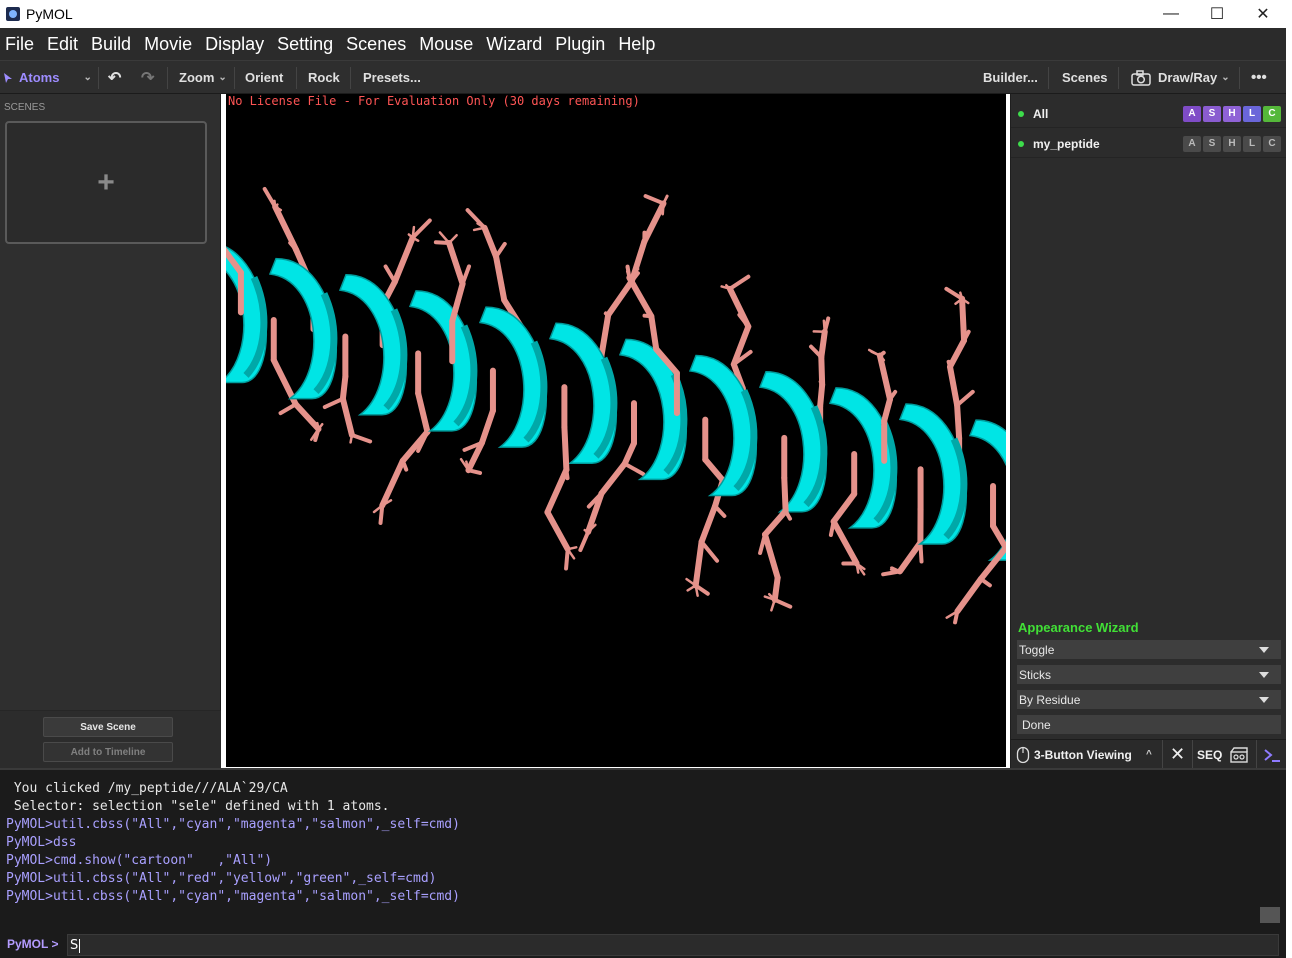 The image size is (1292, 958). What do you see at coordinates (1084, 754) in the screenshot?
I see `mouse-mode-button: 3-Button Viewing ^` at bounding box center [1084, 754].